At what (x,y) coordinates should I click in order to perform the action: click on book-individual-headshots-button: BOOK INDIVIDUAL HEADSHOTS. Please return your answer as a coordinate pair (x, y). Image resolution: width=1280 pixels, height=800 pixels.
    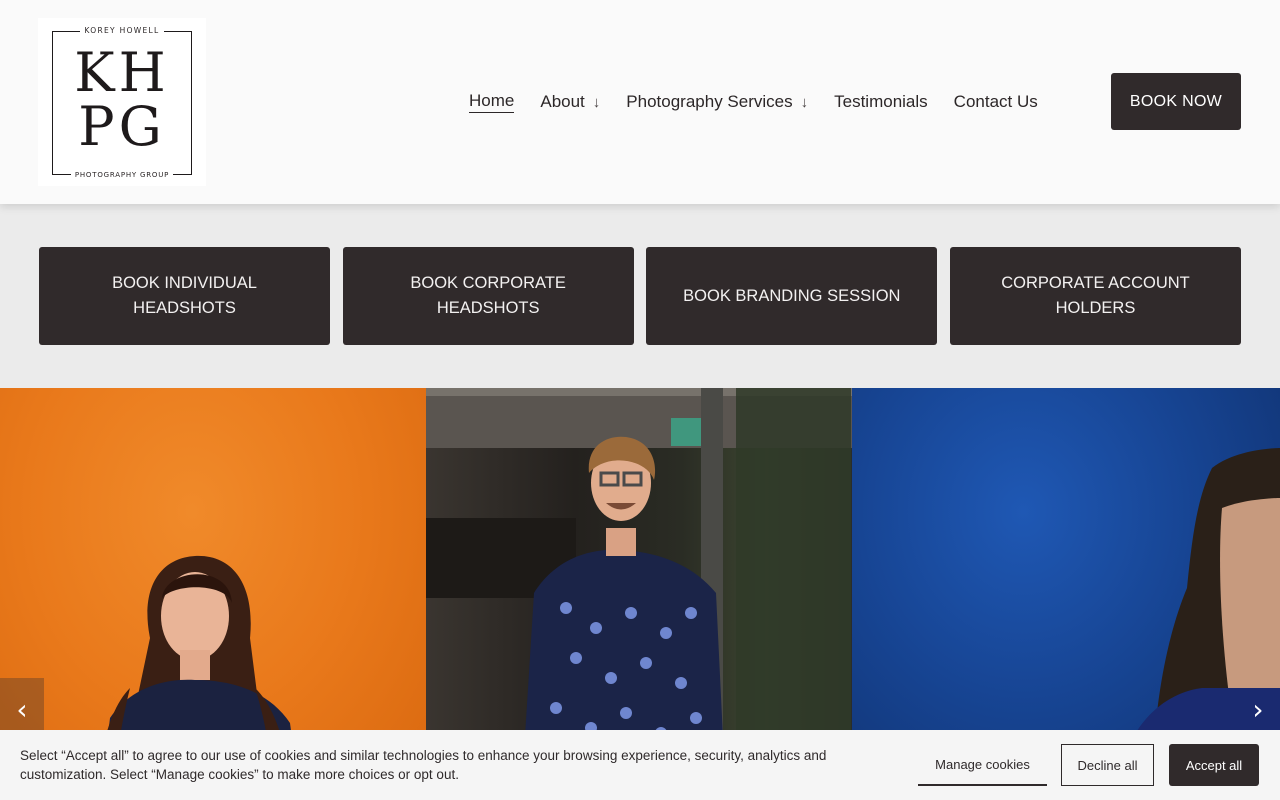
    Looking at the image, I should click on (184, 296).